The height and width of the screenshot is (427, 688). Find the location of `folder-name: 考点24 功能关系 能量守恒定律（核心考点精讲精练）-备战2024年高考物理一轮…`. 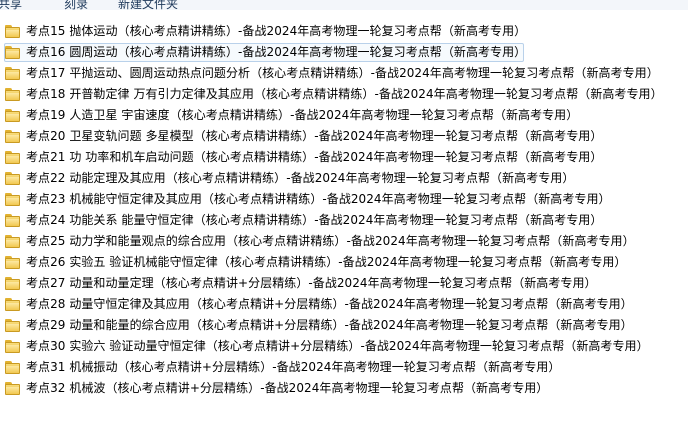

folder-name: 考点24 功能关系 能量守恒定律（核心考点精讲精练）-备战2024年高考物理一轮… is located at coordinates (314, 220).